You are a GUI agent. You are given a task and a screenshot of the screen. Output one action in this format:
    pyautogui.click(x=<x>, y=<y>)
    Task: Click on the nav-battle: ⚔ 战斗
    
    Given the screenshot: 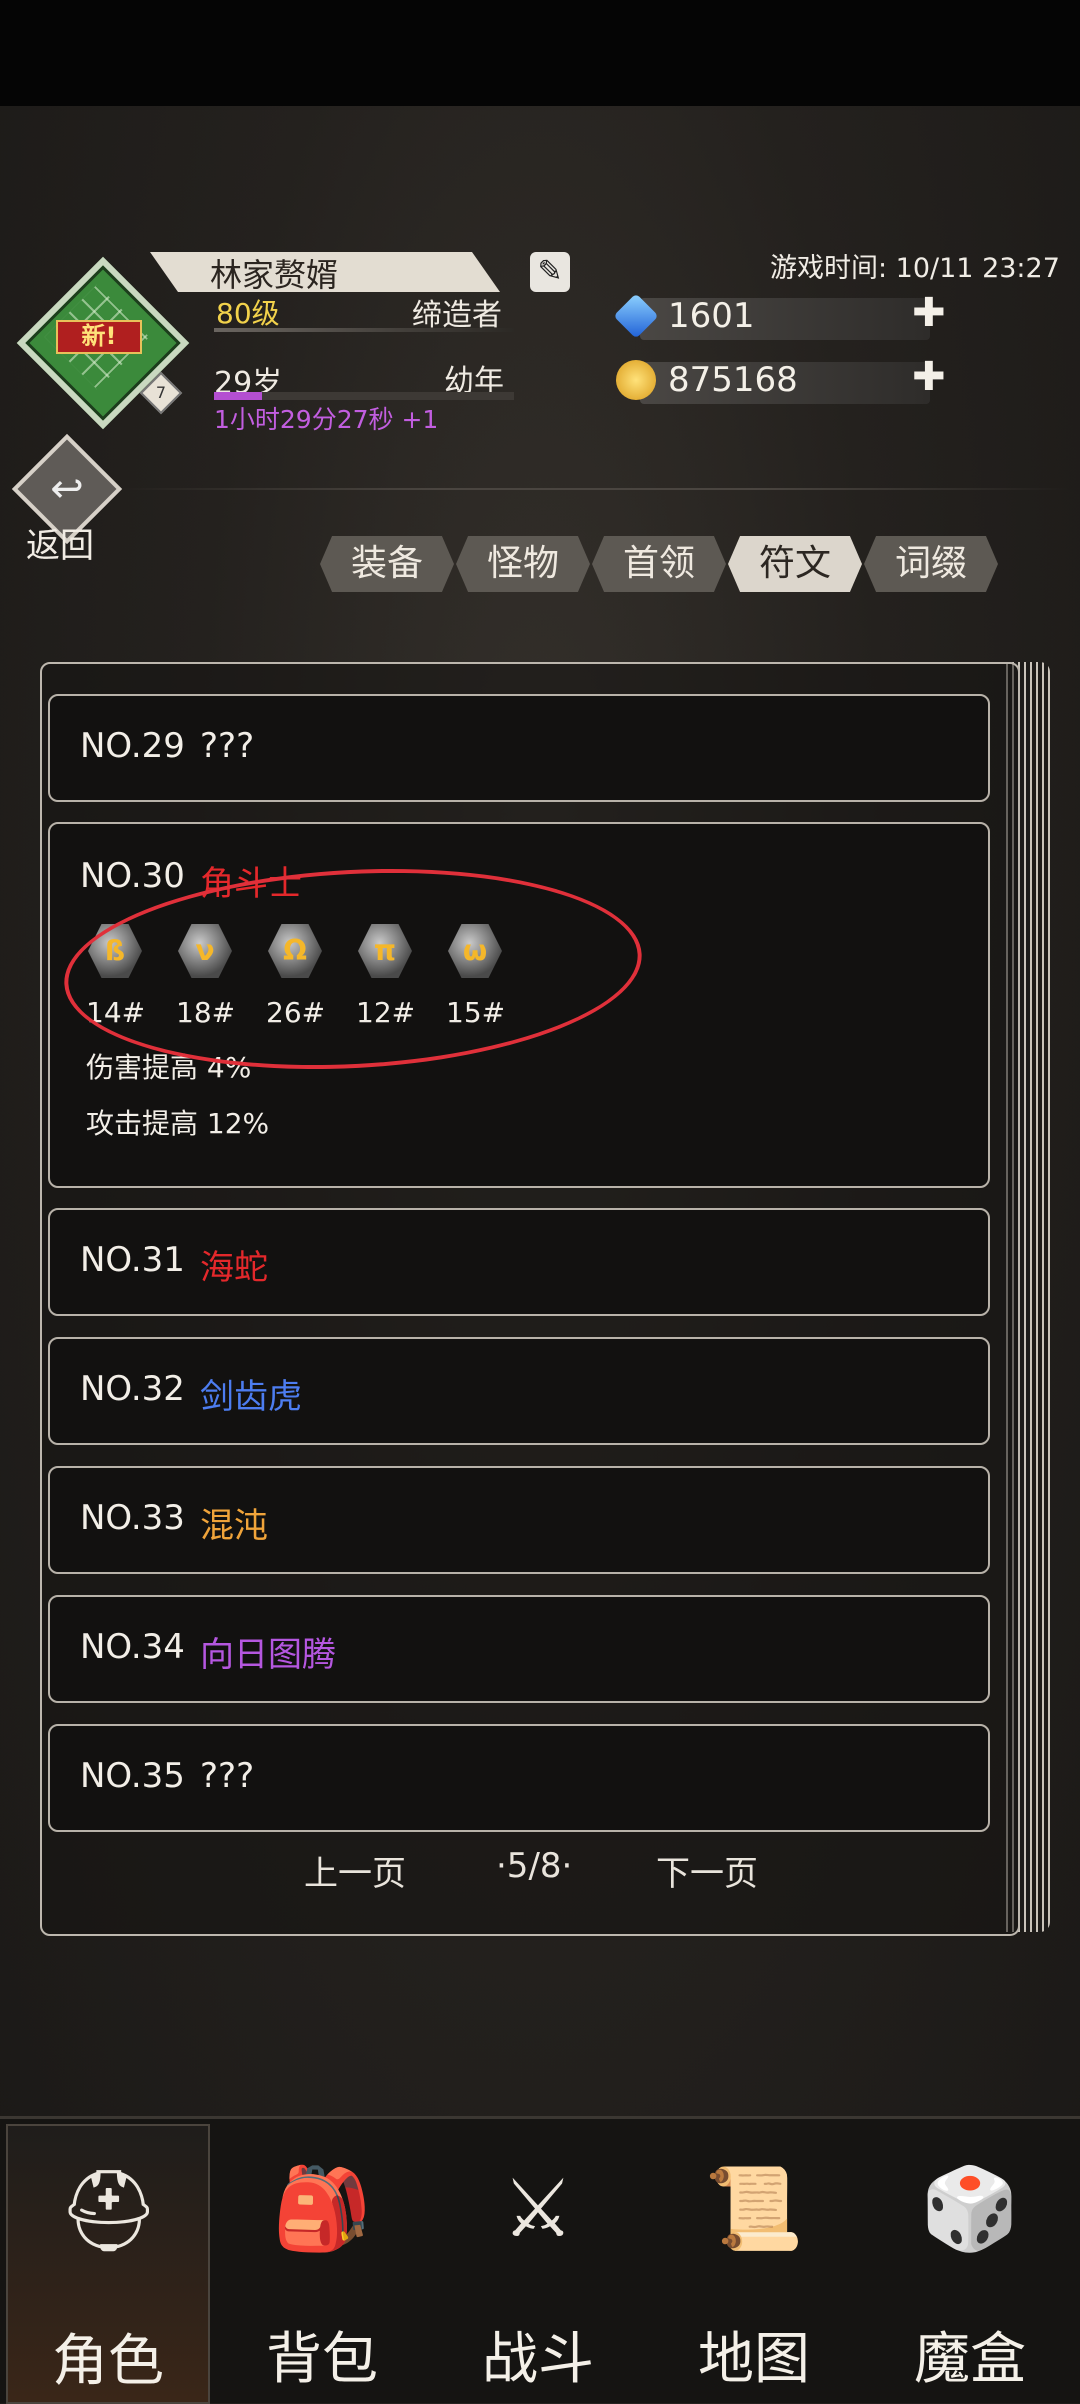 What is the action you would take?
    pyautogui.click(x=538, y=2262)
    